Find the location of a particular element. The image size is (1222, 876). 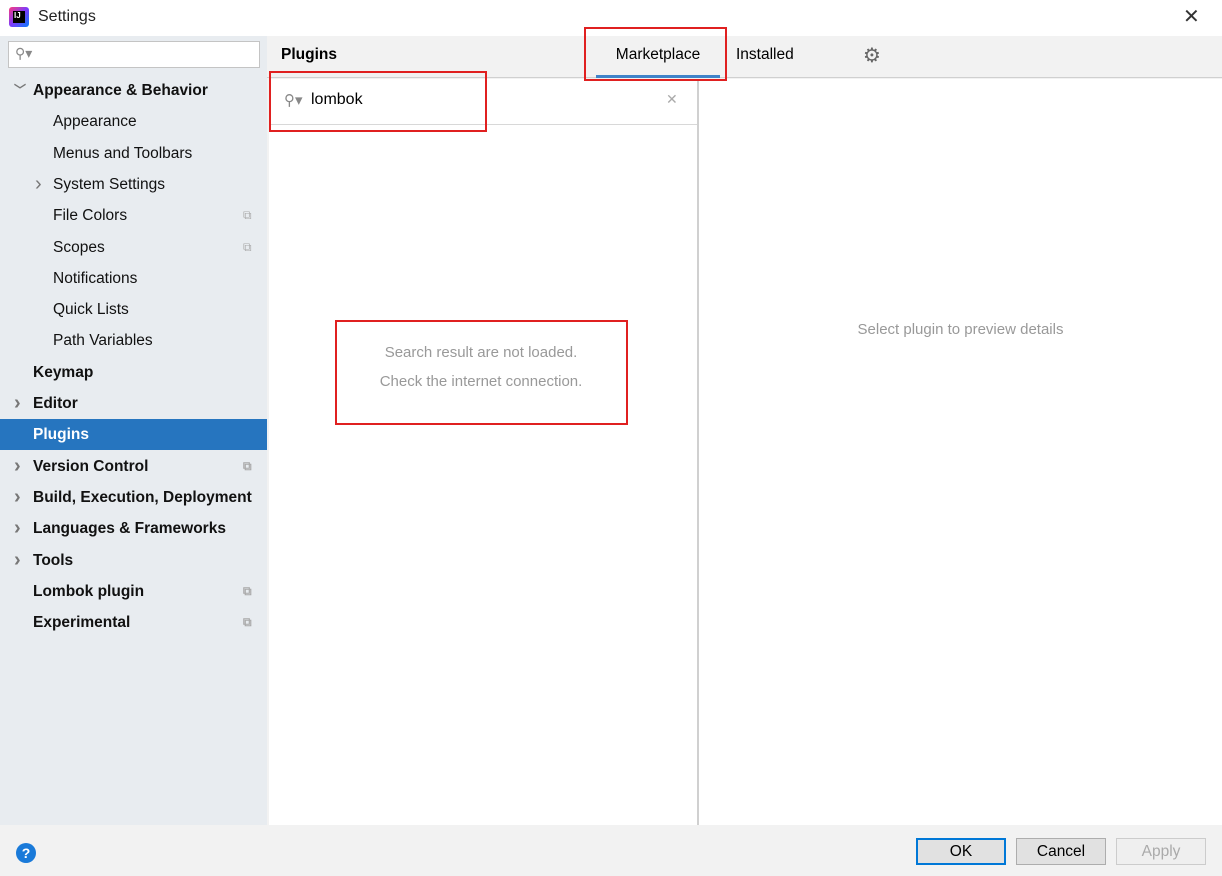

help-icon: ? is located at coordinates (26, 853).